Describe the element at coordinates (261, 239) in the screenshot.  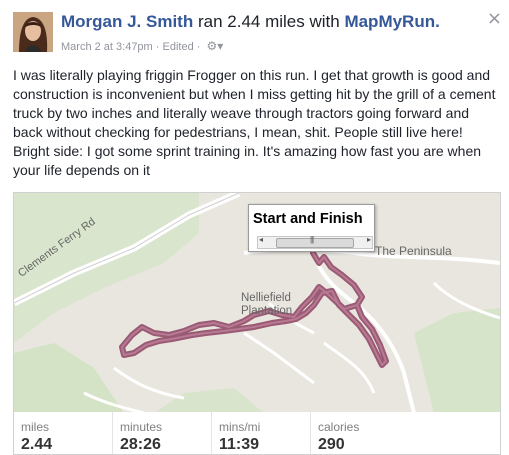
I see `scroll-left-arrow-icon: ◂` at that location.